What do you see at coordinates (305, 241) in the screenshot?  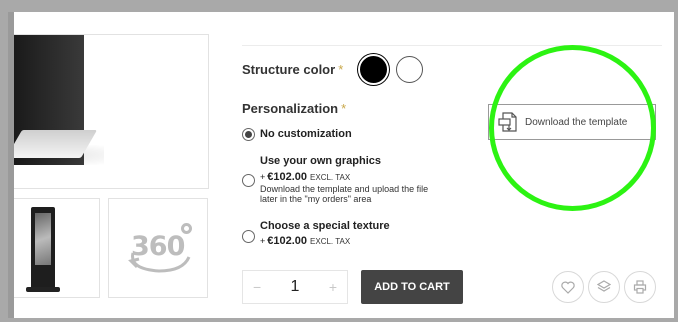 I see `option-special-texture-price: + €102.00 EXCL. TAX` at bounding box center [305, 241].